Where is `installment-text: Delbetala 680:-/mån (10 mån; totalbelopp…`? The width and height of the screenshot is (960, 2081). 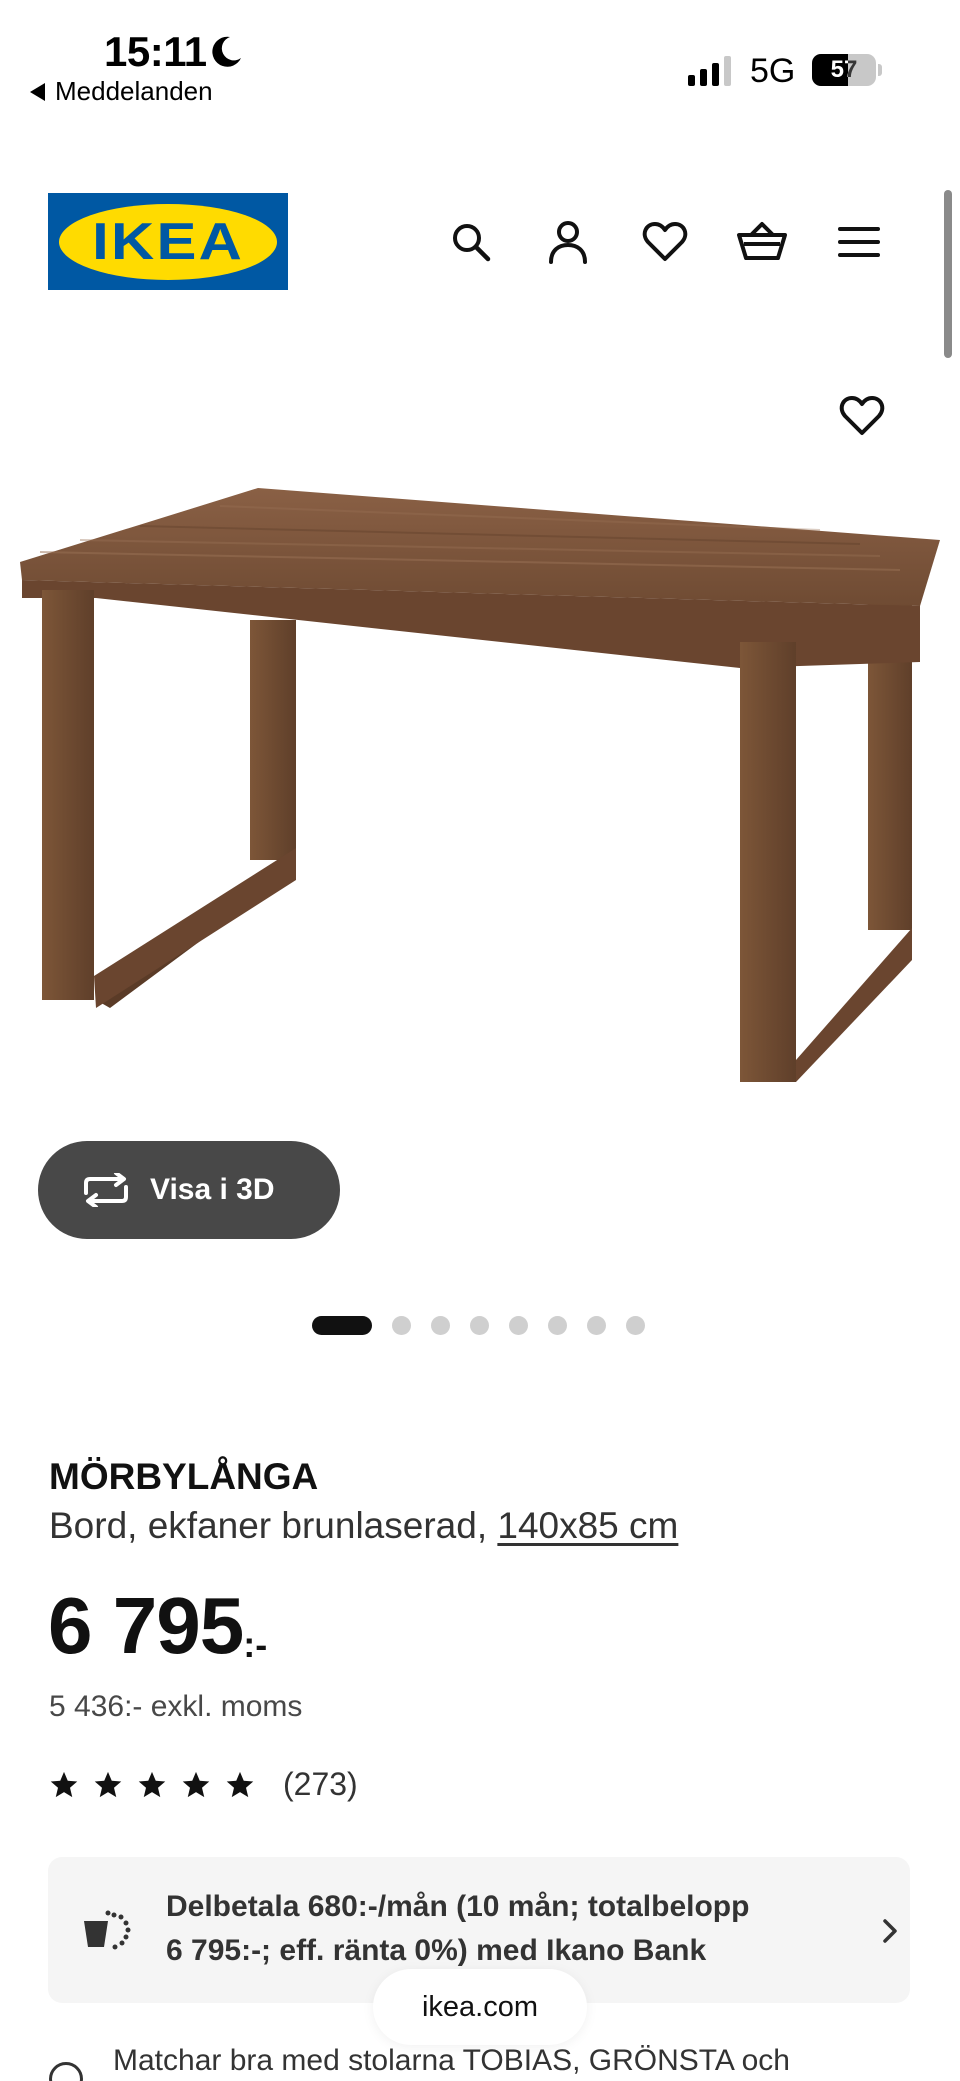 installment-text: Delbetala 680:-/mån (10 mån; totalbelopp… is located at coordinates (458, 1928).